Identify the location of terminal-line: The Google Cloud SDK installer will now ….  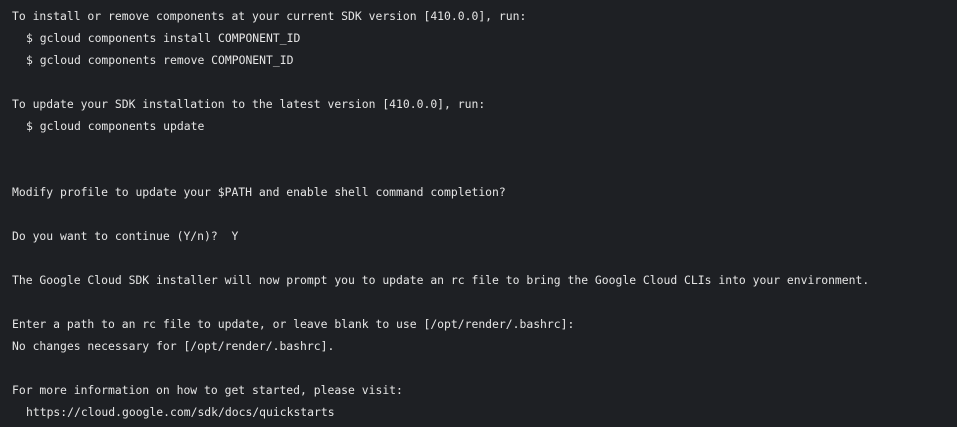
(441, 280).